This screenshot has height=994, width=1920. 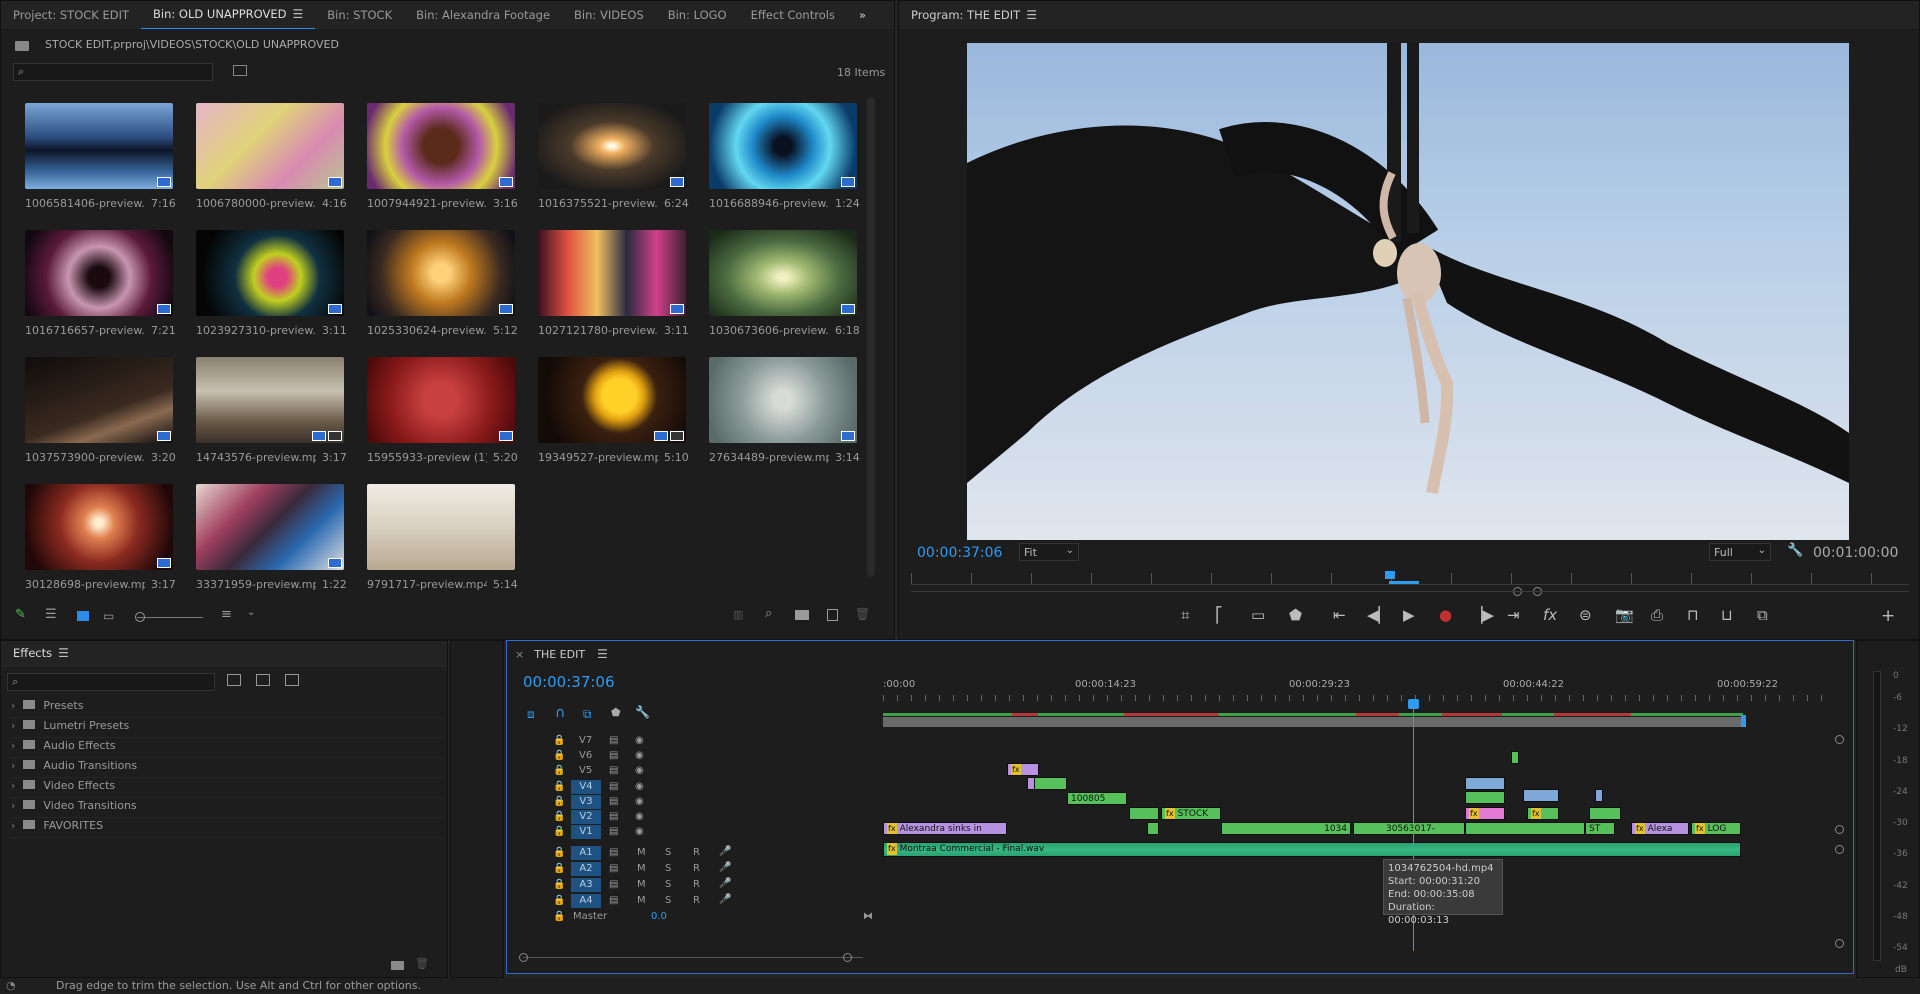 I want to click on play-icon: ▶, so click(x=1409, y=615).